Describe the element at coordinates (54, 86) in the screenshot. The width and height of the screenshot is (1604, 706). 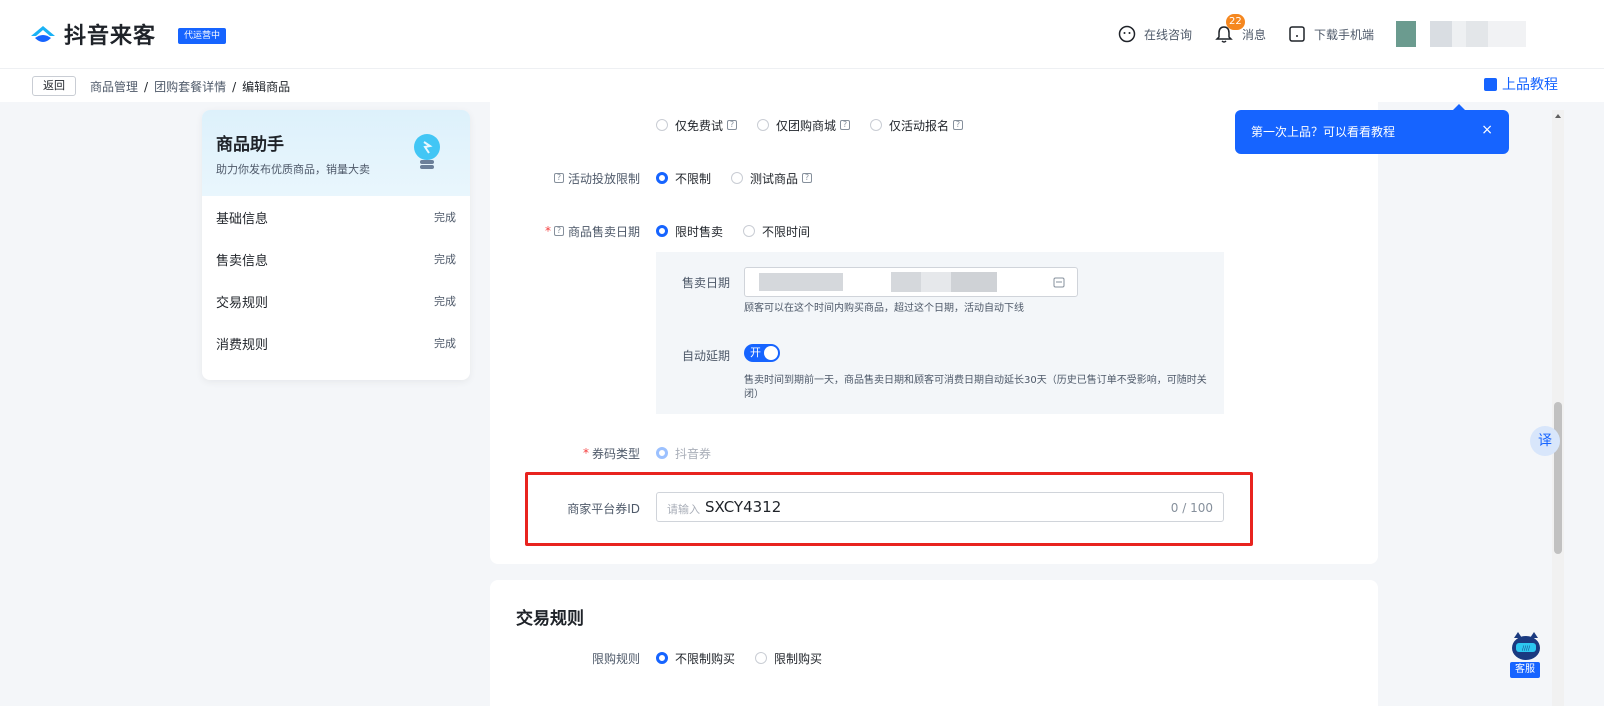
I see `back-button: 返回` at that location.